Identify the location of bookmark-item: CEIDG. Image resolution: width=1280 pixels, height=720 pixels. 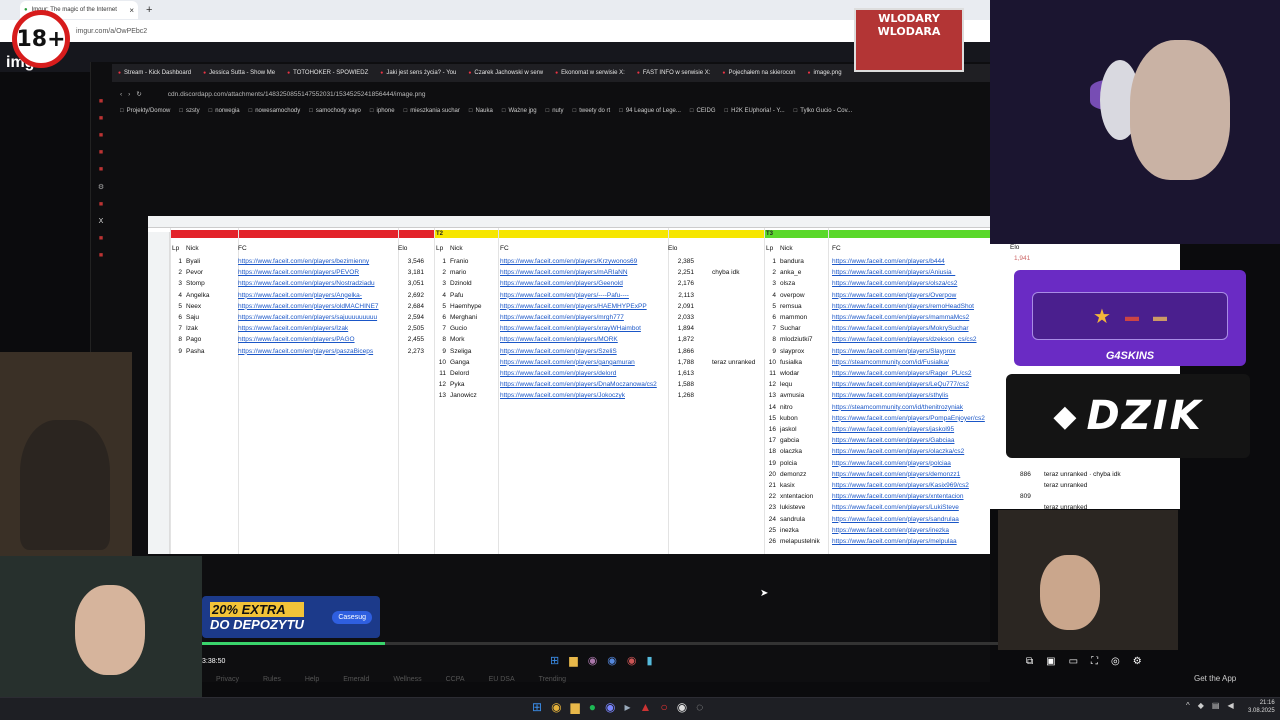
(703, 111).